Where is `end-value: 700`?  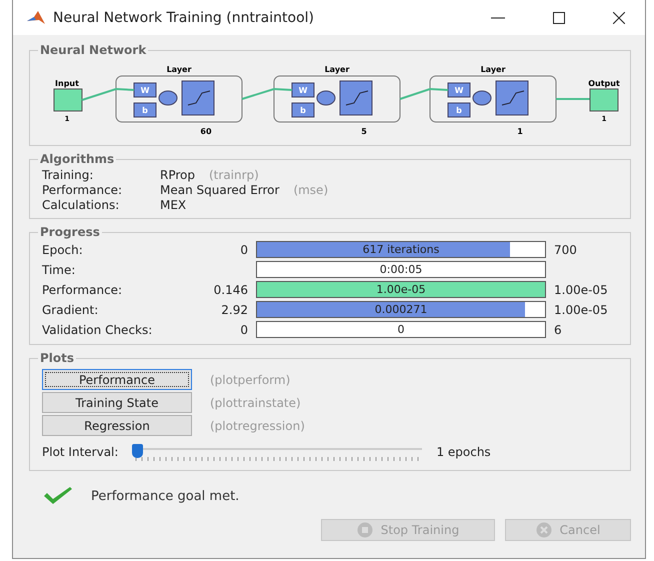 end-value: 700 is located at coordinates (566, 249).